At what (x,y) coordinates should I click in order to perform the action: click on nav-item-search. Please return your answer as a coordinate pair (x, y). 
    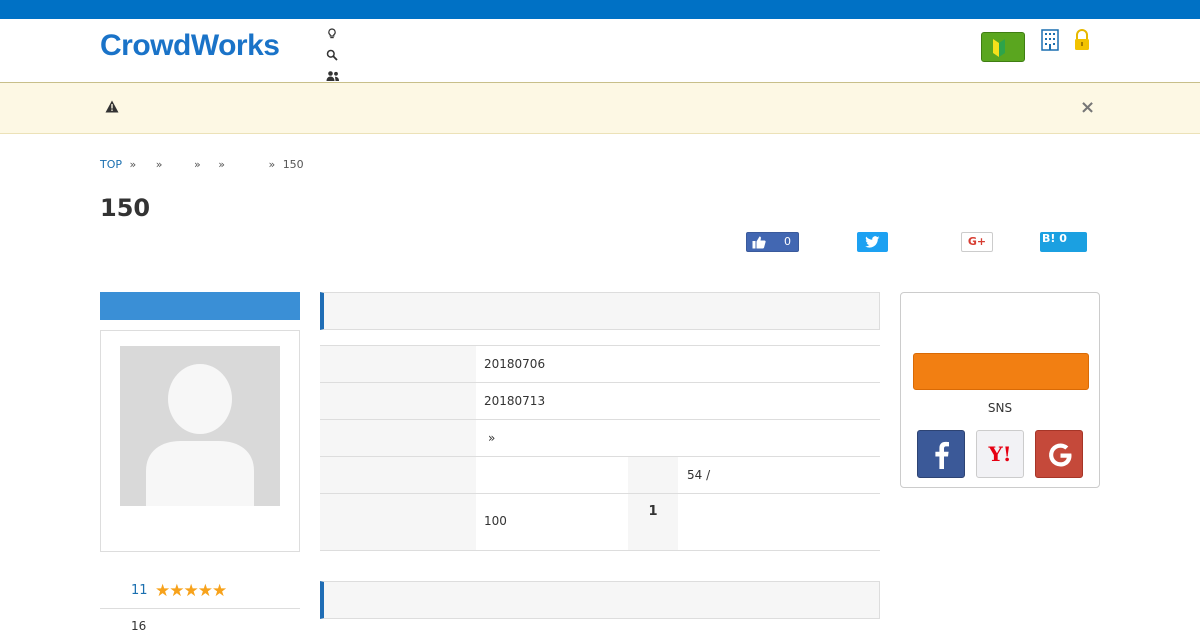
    Looking at the image, I should click on (336, 54).